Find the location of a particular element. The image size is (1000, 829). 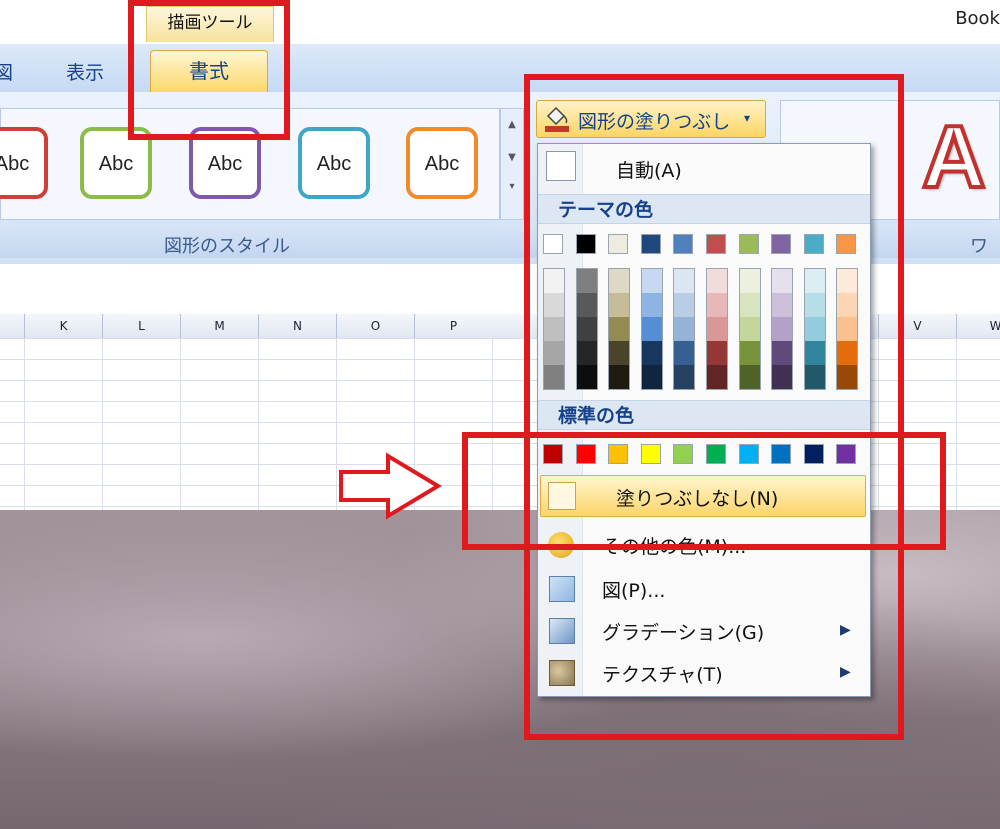

column-header: P is located at coordinates (453, 326).